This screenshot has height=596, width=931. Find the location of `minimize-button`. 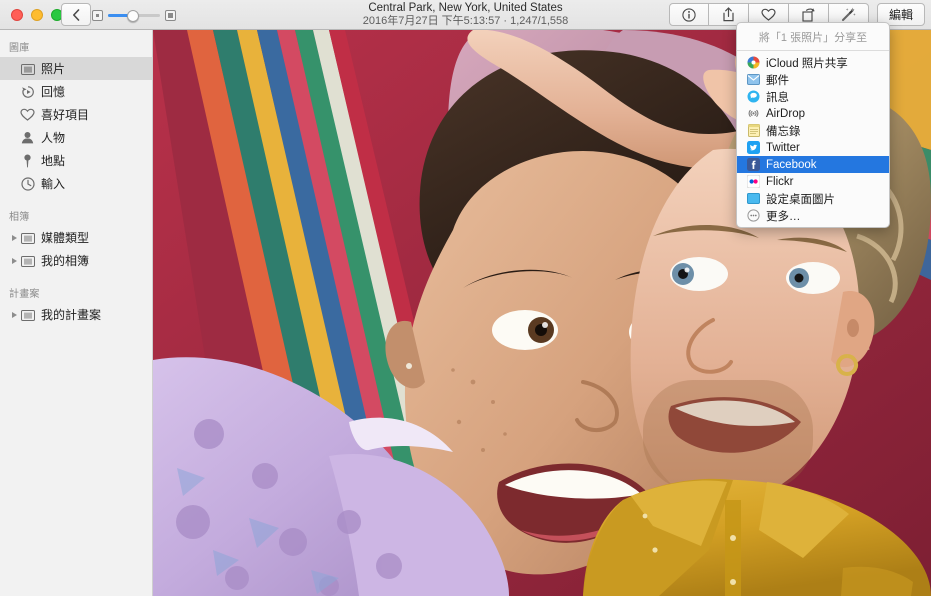

minimize-button is located at coordinates (37, 15).